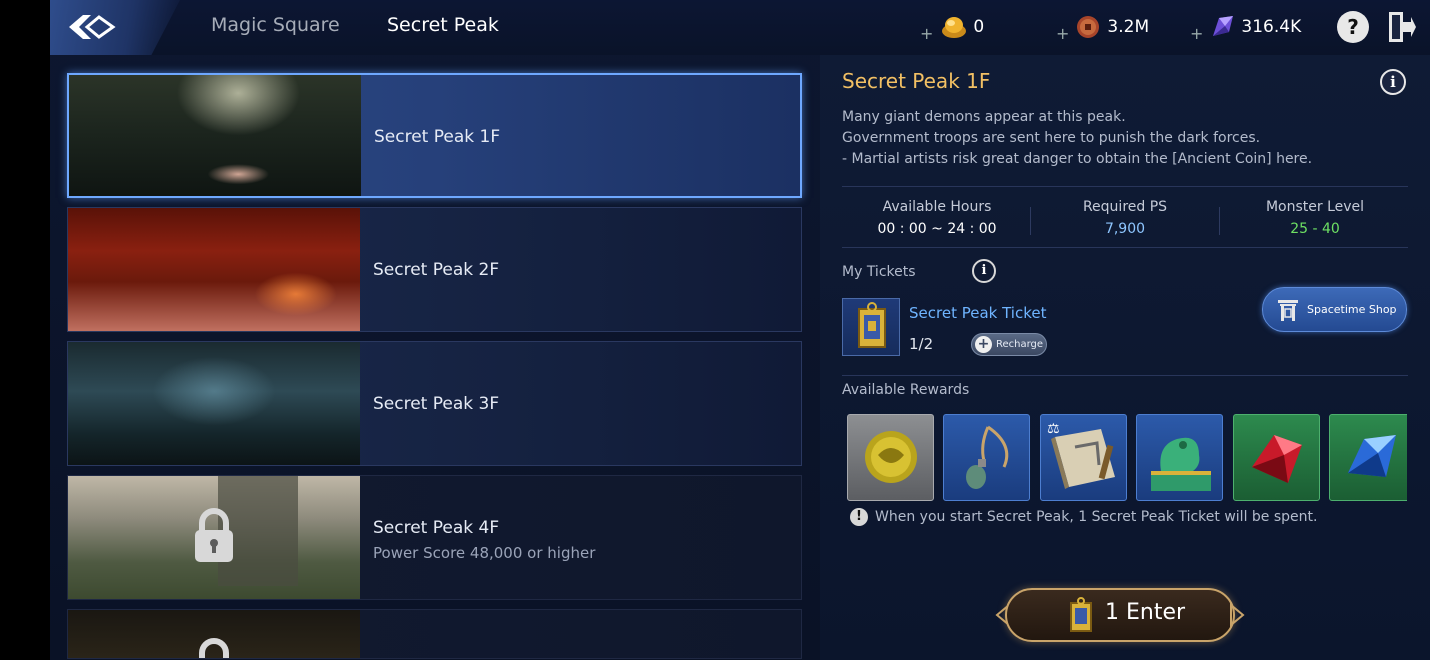  What do you see at coordinates (1352, 309) in the screenshot?
I see `shop-label: Spacetime Shop` at bounding box center [1352, 309].